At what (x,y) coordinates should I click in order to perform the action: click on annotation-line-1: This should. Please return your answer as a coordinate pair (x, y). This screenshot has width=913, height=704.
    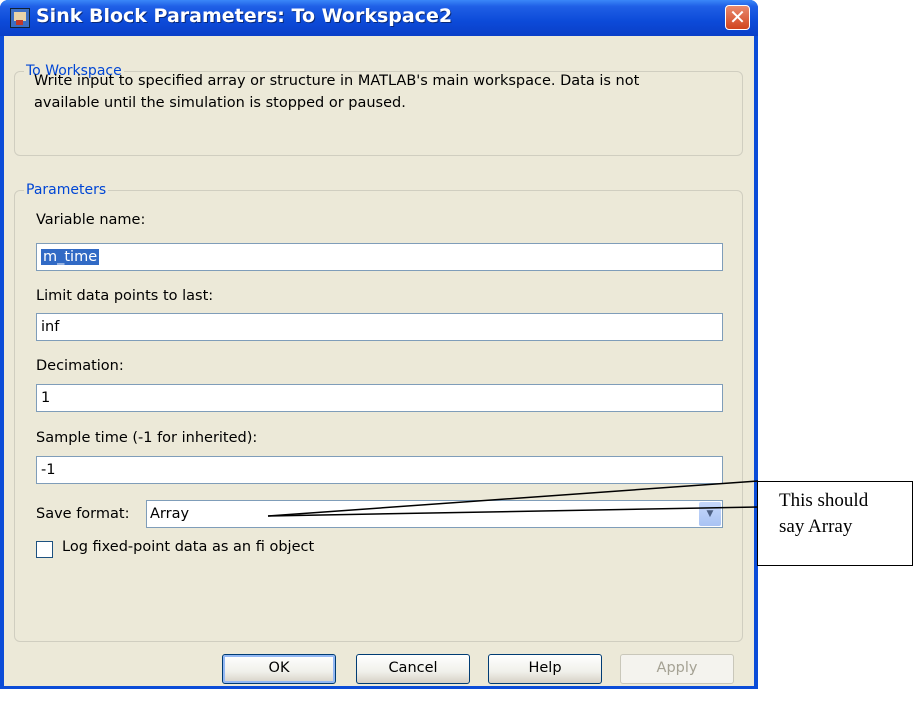
    Looking at the image, I should click on (824, 500).